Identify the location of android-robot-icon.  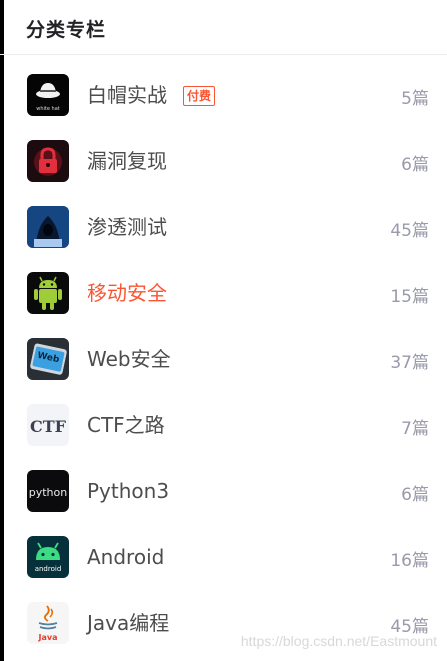
(48, 293).